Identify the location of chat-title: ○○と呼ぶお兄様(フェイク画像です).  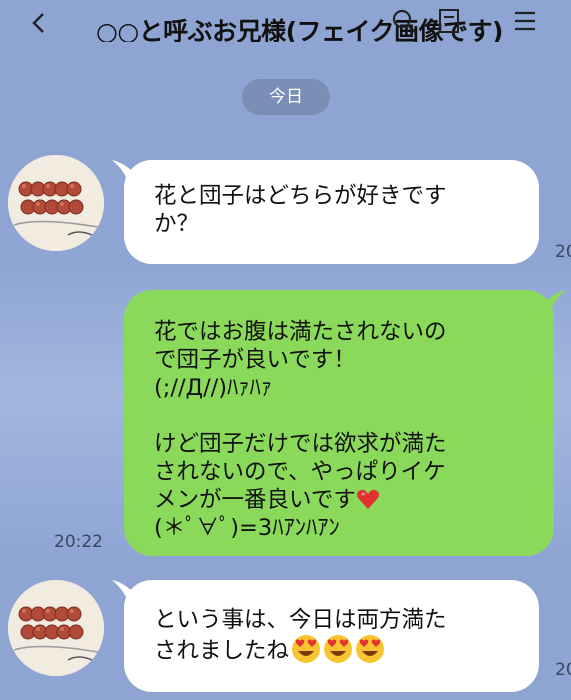
(299, 29).